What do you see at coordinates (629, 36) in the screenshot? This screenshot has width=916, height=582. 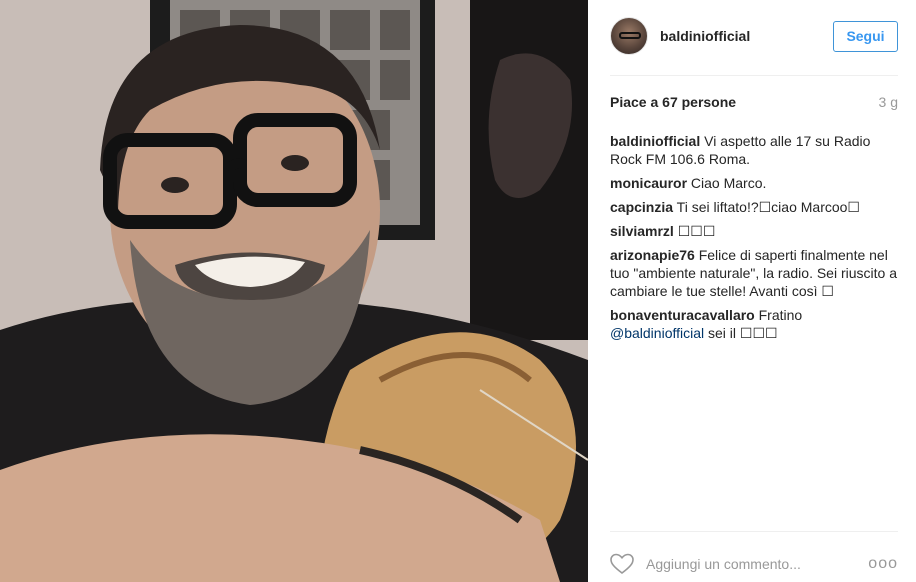 I see `avatar` at bounding box center [629, 36].